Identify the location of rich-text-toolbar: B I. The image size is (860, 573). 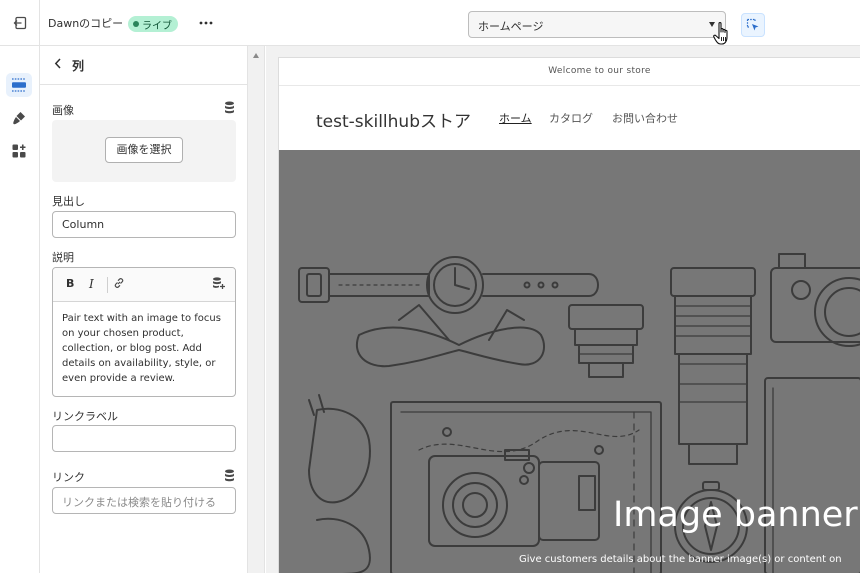
(144, 285).